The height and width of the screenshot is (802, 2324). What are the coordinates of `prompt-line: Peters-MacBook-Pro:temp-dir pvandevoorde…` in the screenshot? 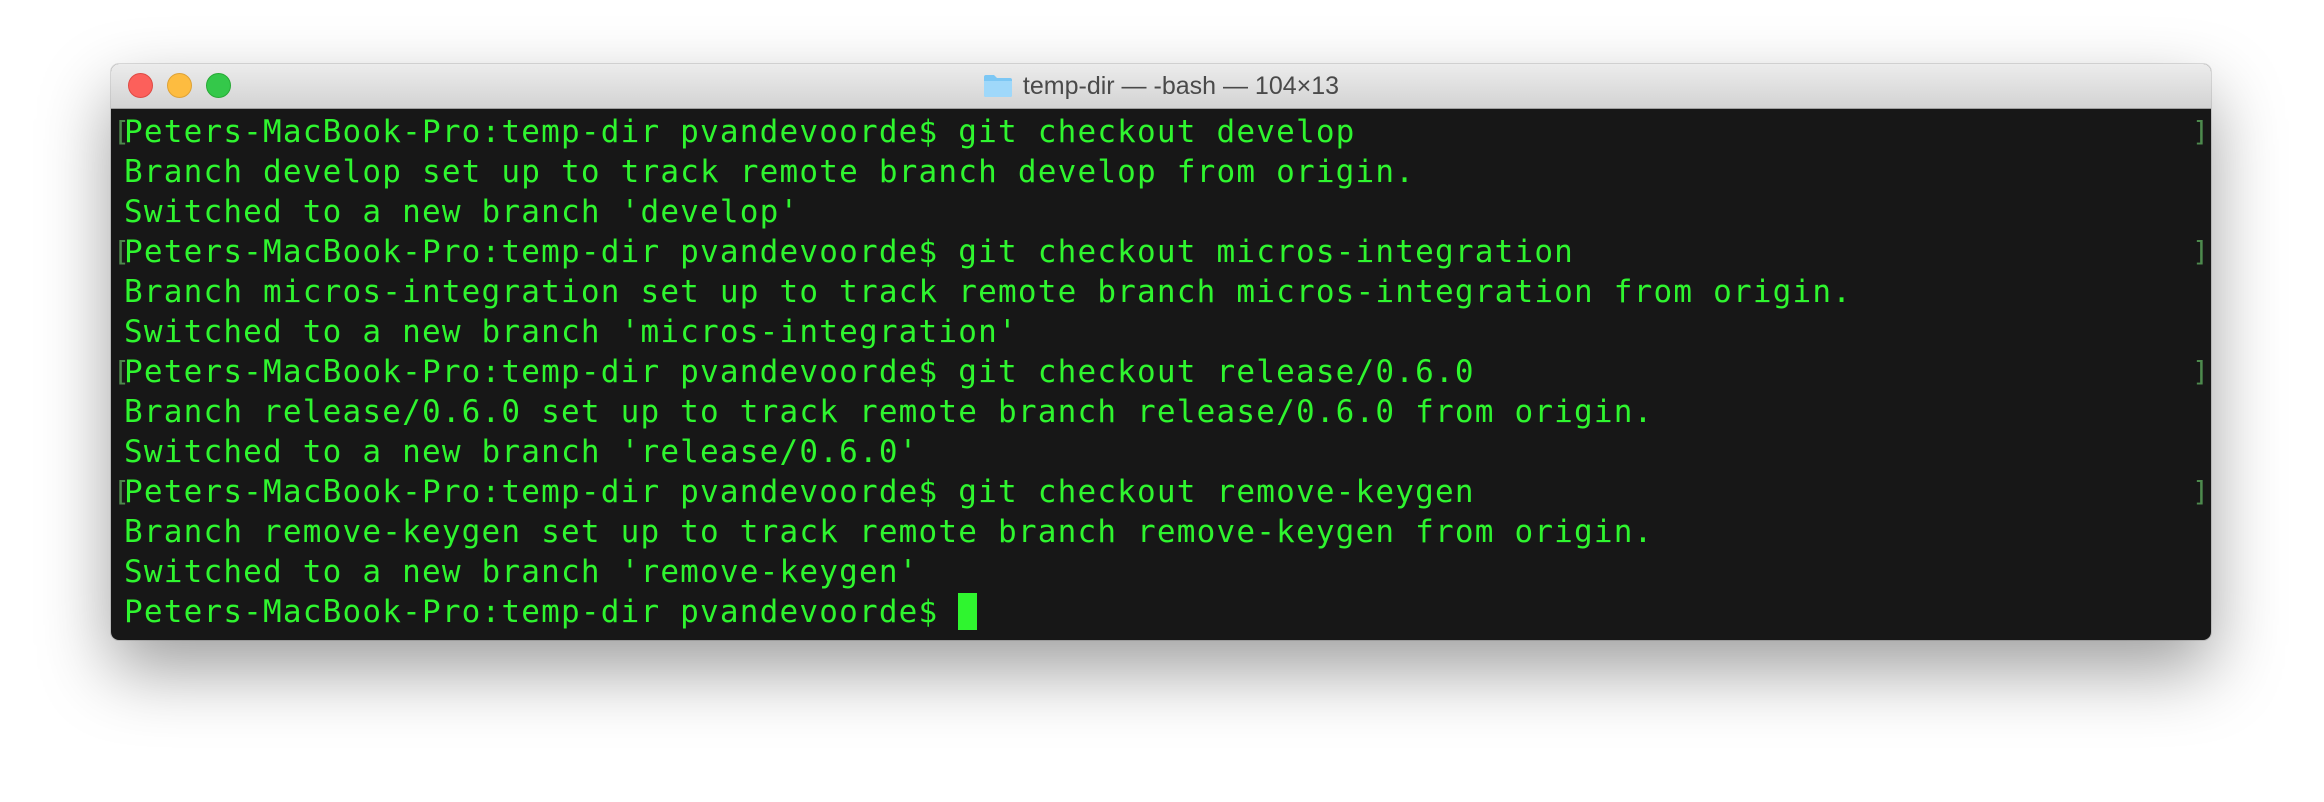 It's located at (1161, 612).